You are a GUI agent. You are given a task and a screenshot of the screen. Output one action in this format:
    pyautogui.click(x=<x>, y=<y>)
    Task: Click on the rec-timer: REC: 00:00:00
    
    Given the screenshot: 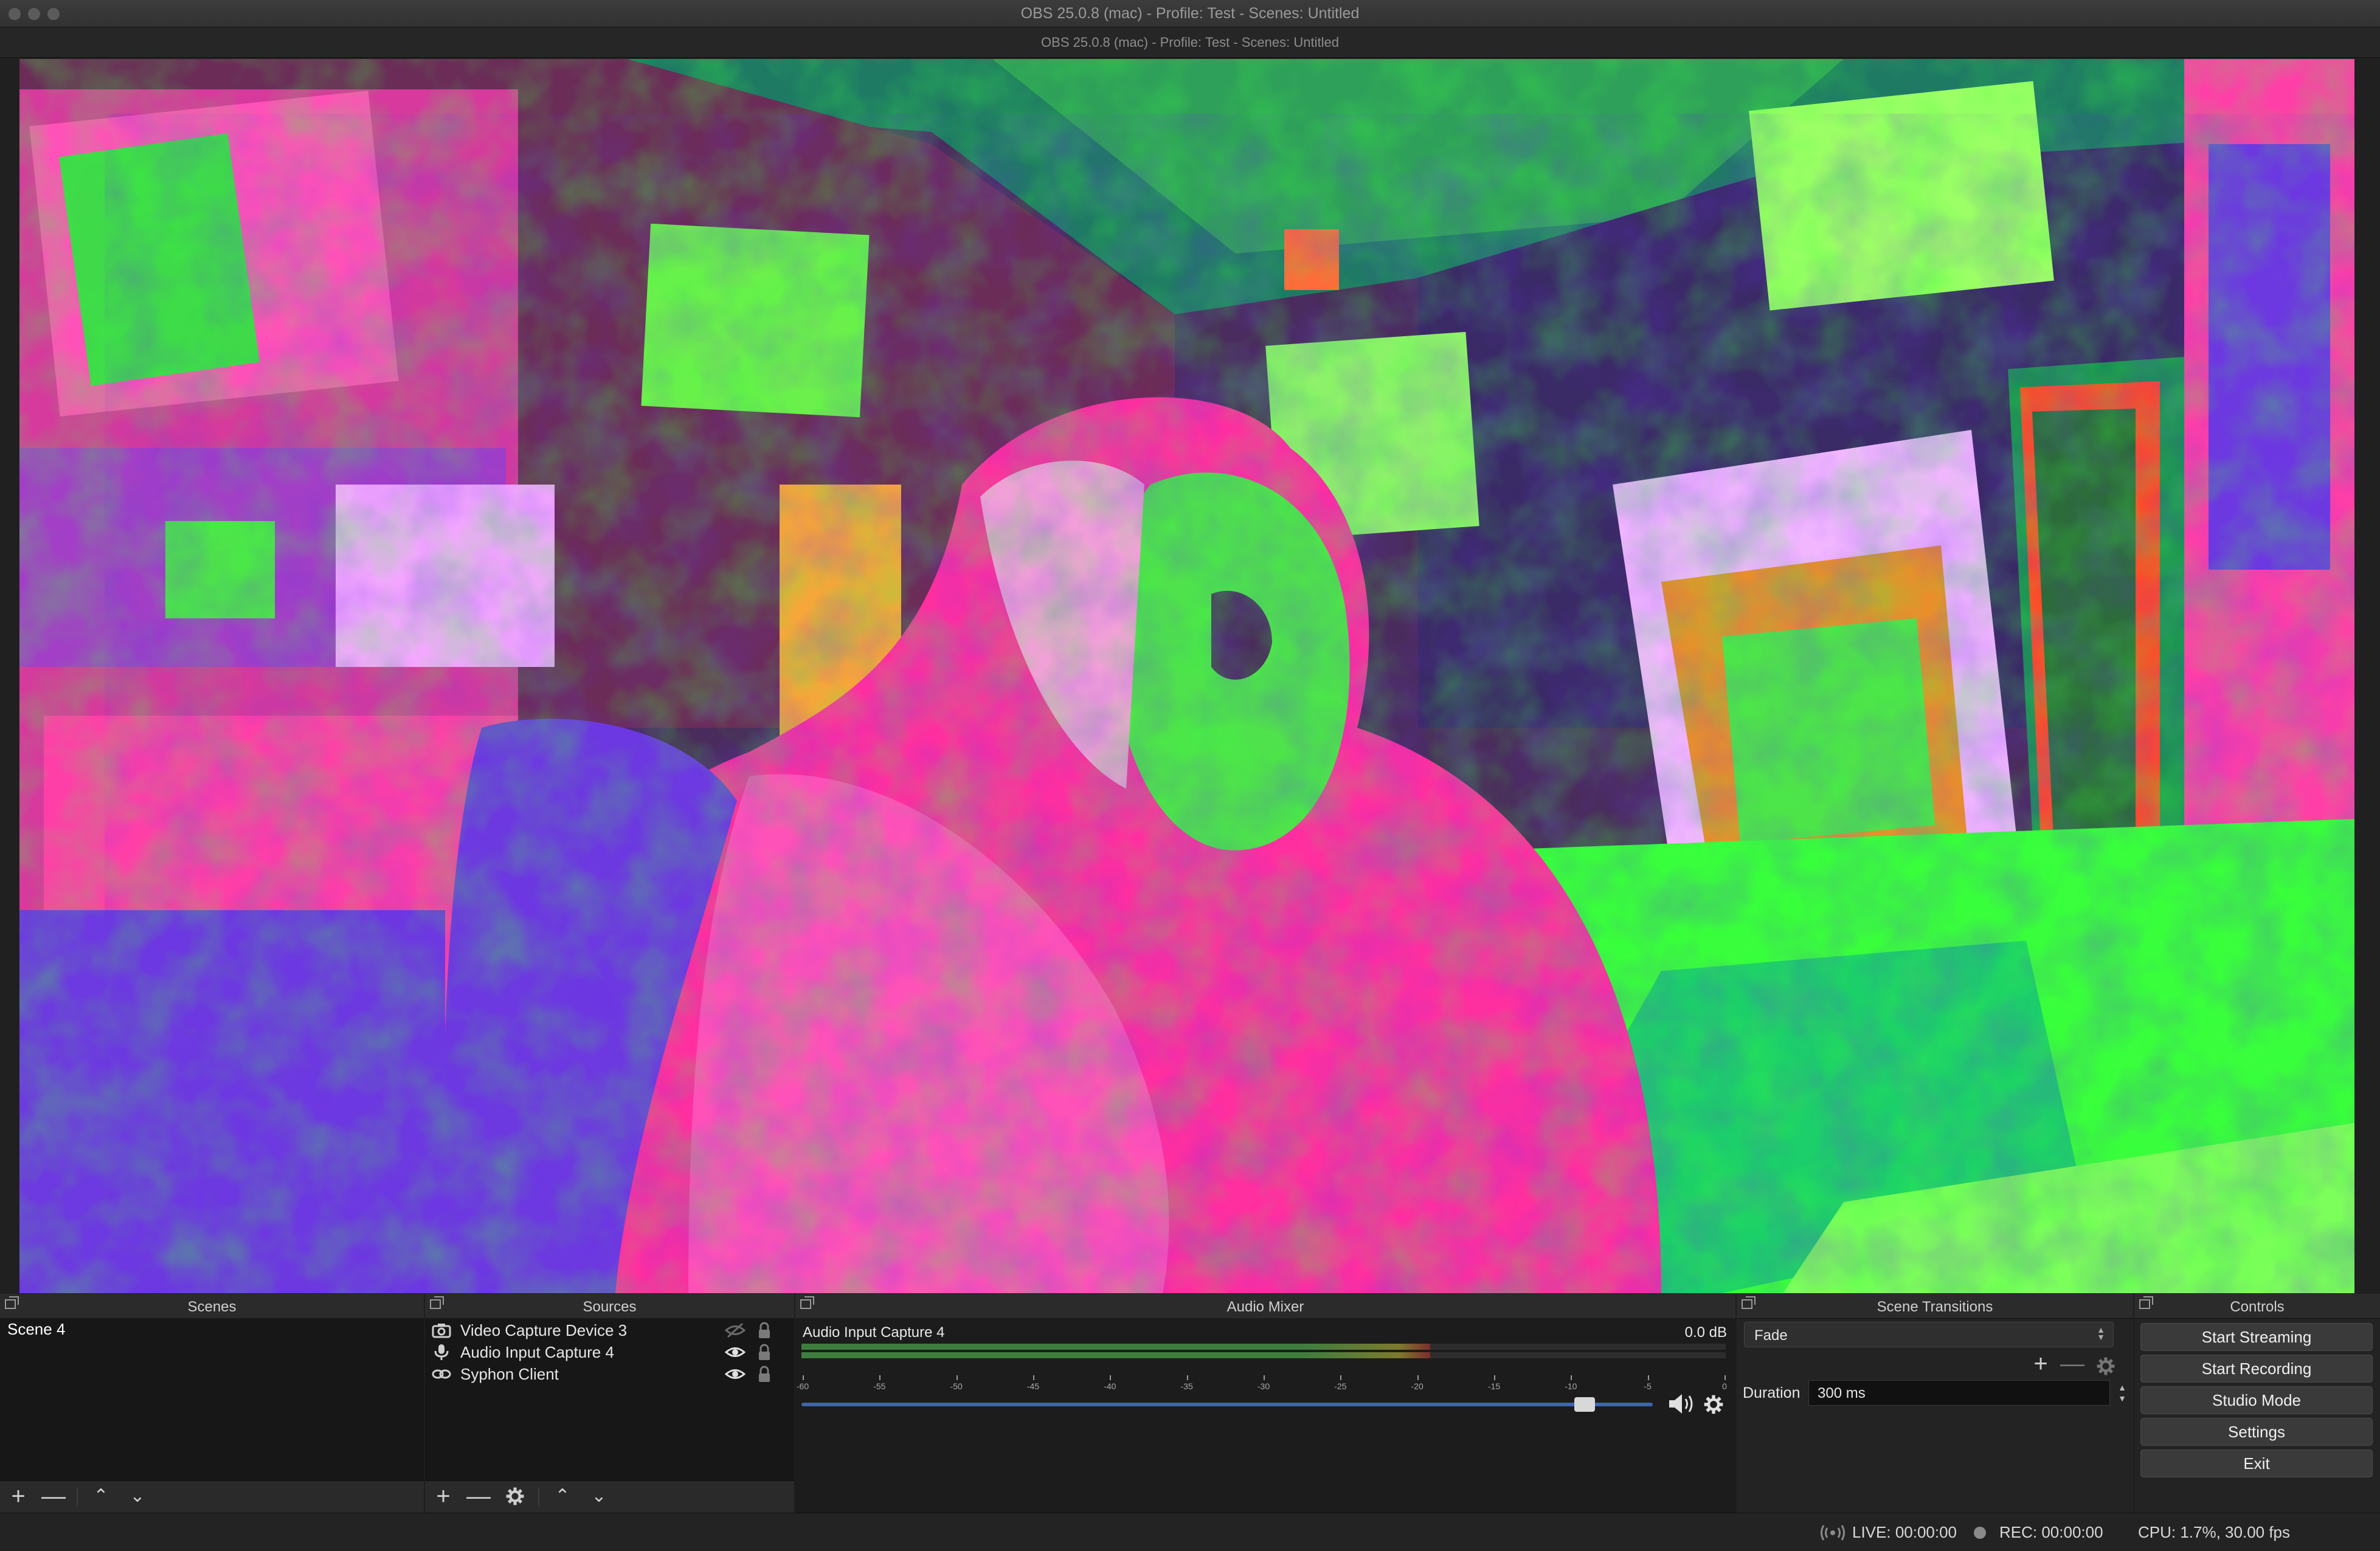 What is the action you would take?
    pyautogui.click(x=2051, y=1532)
    